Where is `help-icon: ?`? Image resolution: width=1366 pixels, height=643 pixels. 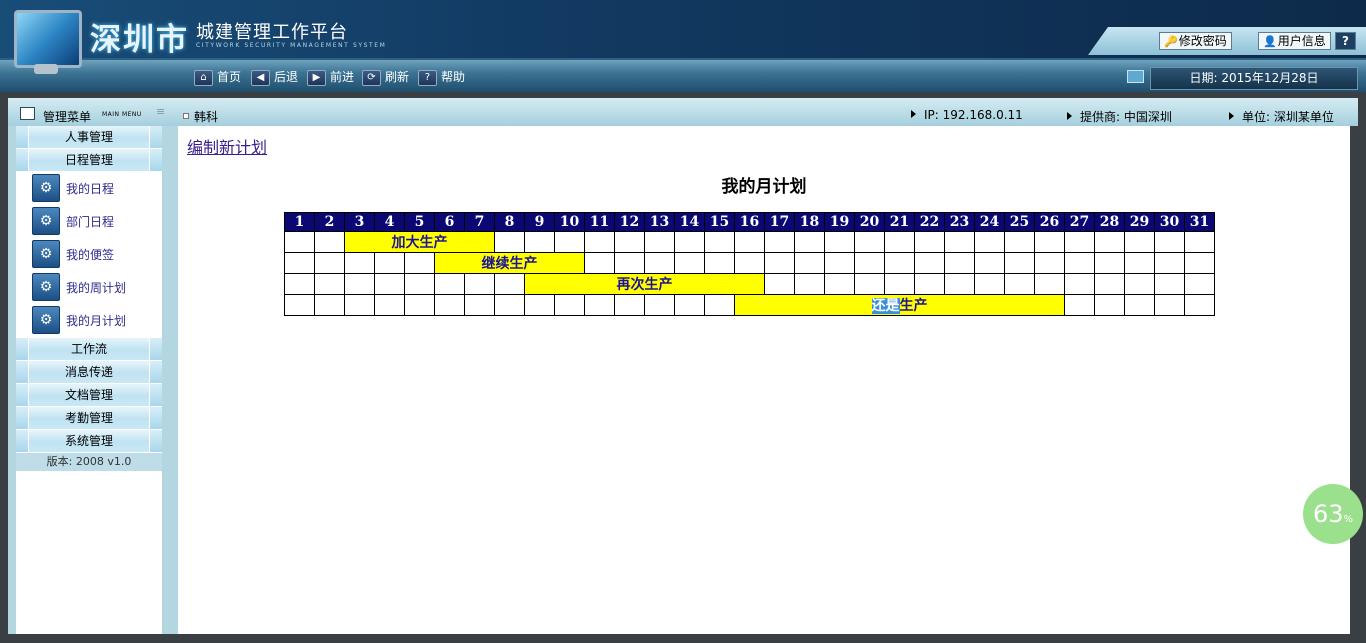
help-icon: ? is located at coordinates (427, 77).